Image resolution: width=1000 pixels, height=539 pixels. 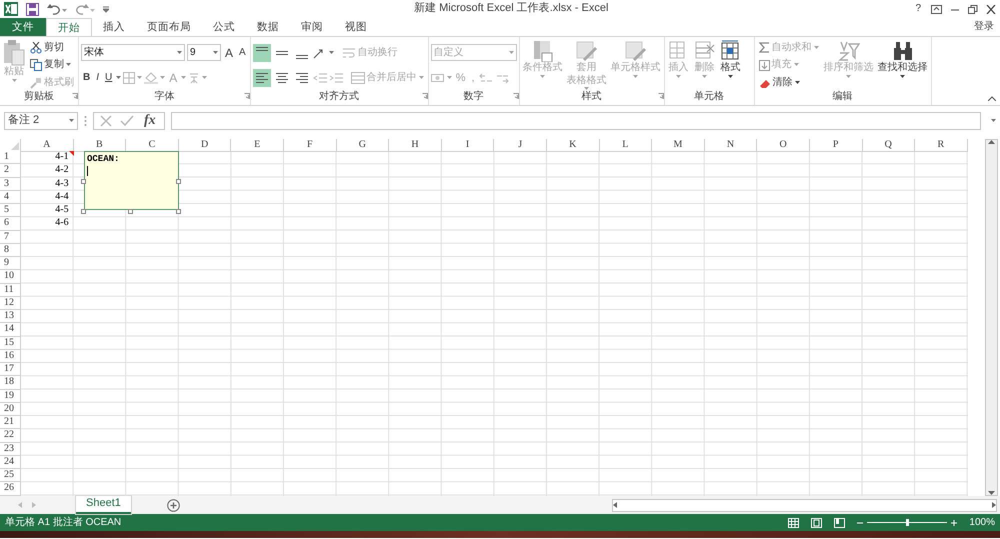 What do you see at coordinates (52, 48) in the screenshot?
I see `cut-button: 剪切` at bounding box center [52, 48].